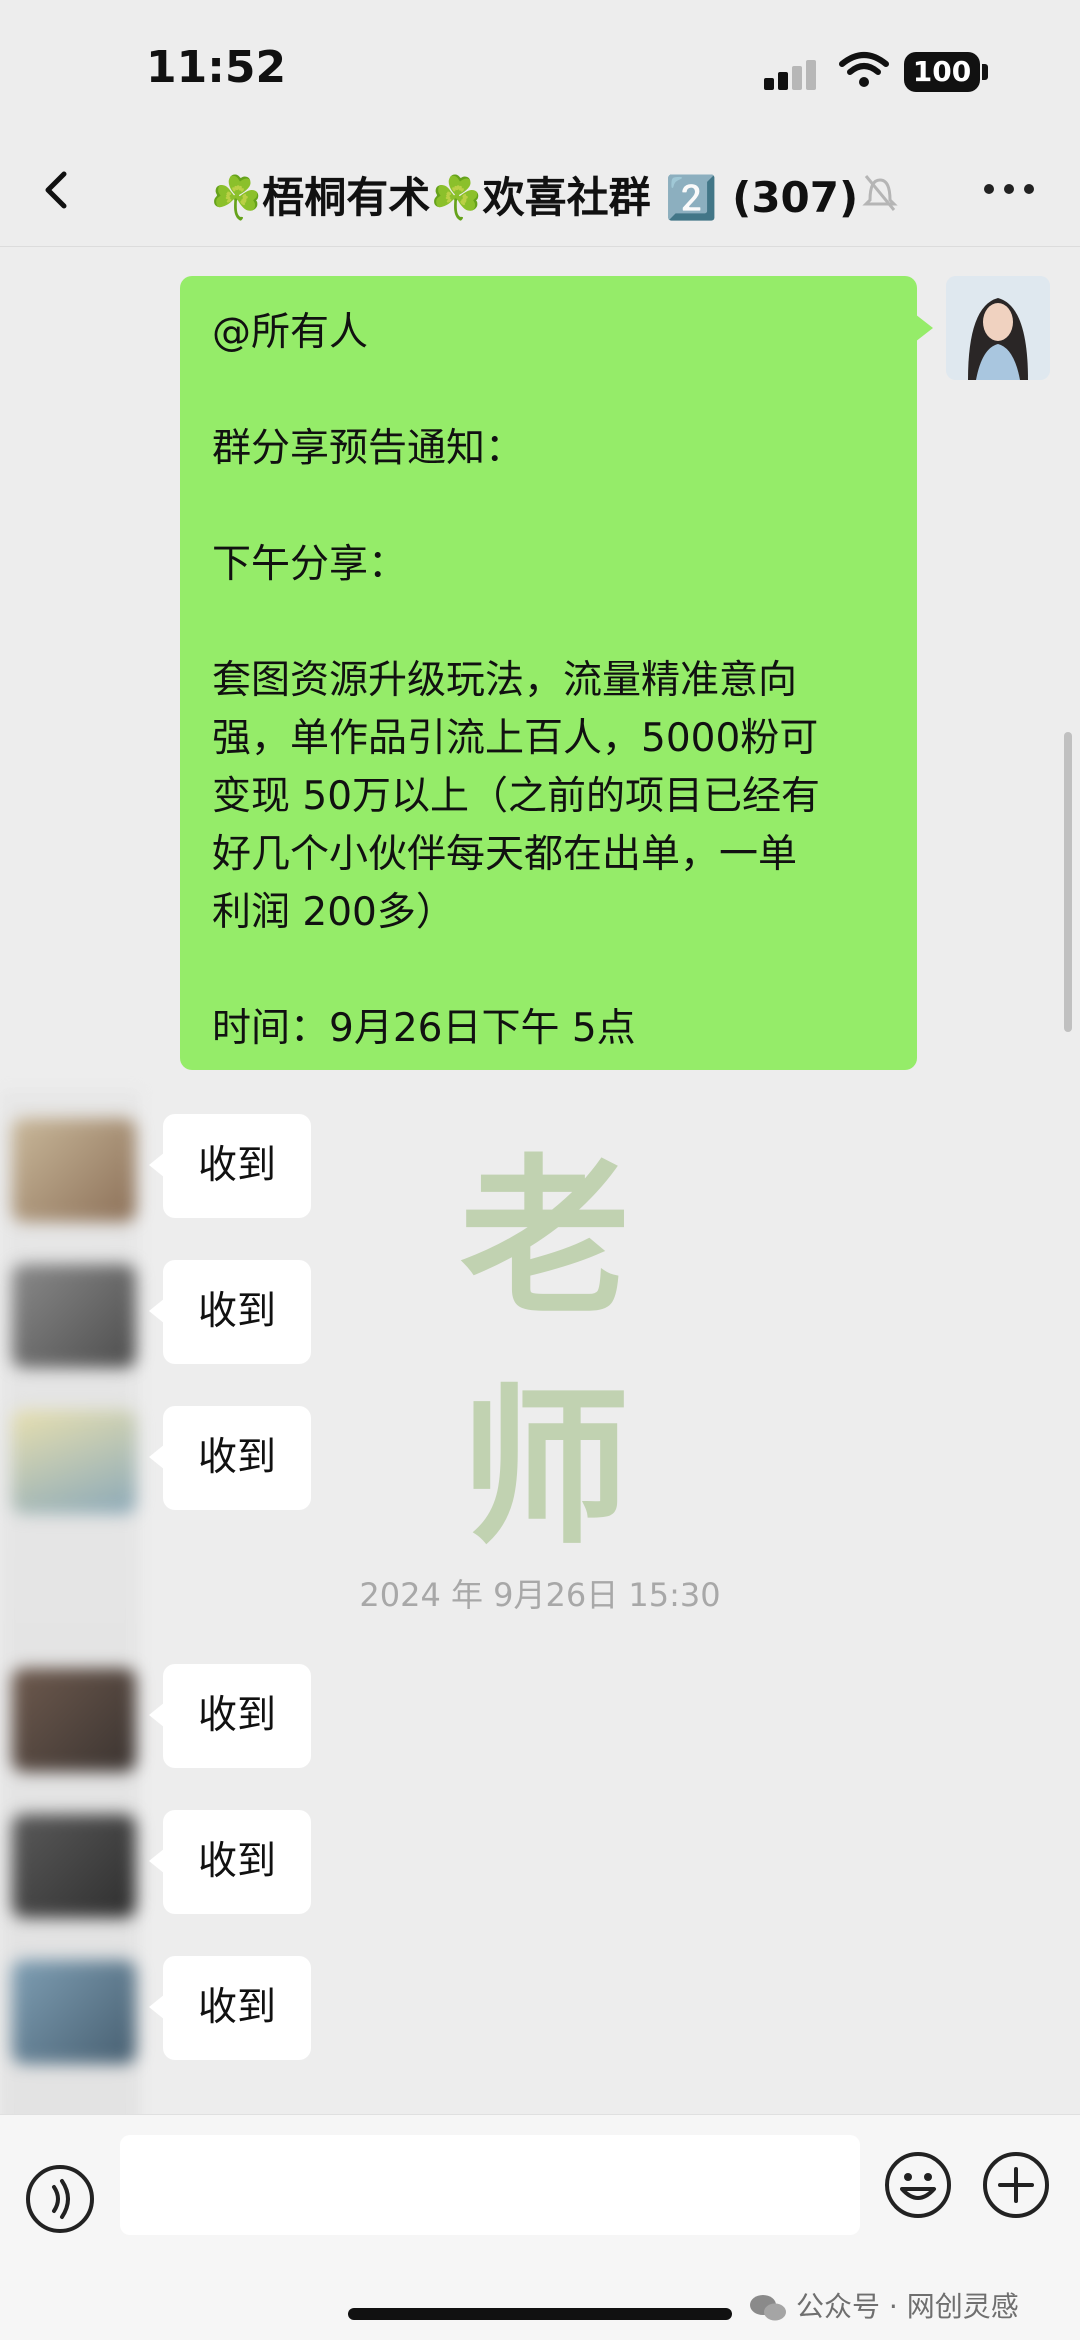  I want to click on chat-title: ☘️梧桐有术☘️欢喜社群 2️⃣ (307), so click(534, 197).